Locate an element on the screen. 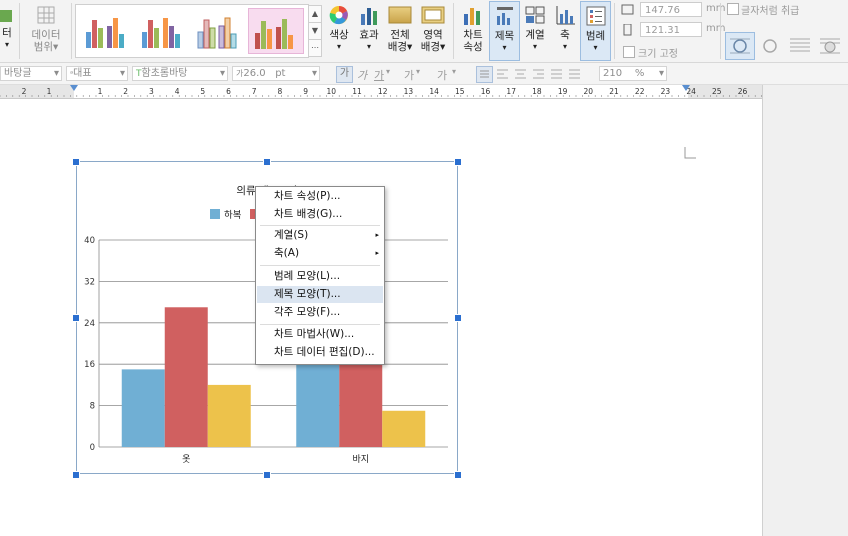 The height and width of the screenshot is (536, 848). superscript-button: 가 is located at coordinates (442, 75).